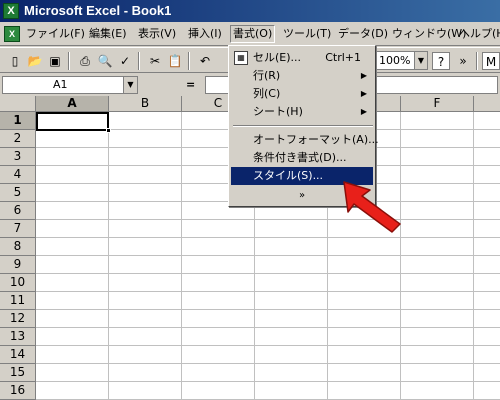  I want to click on workbook-icon: X, so click(12, 34).